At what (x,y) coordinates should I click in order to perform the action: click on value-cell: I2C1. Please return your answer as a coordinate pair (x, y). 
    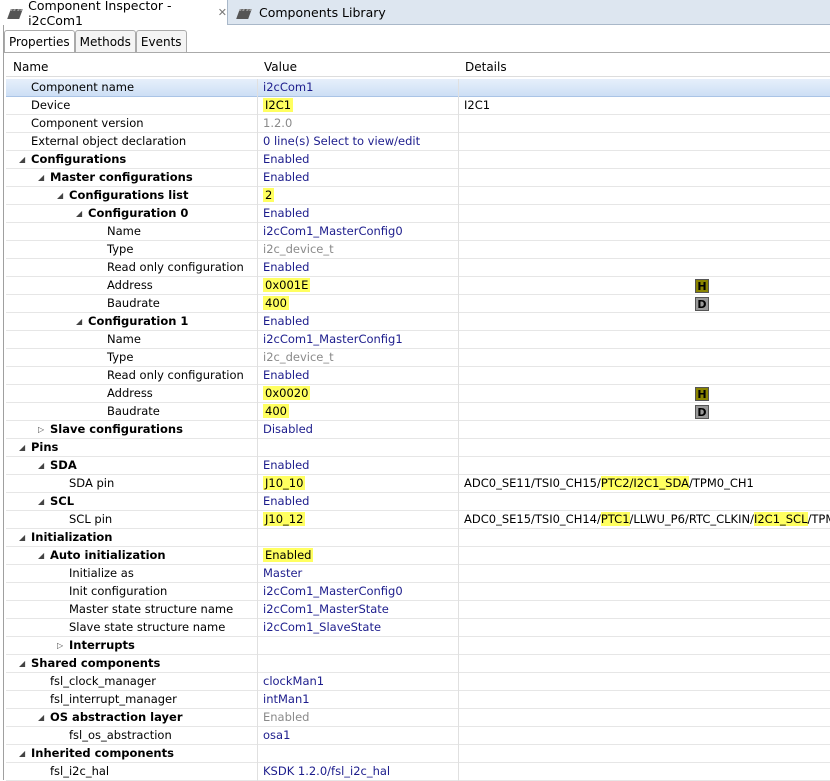
    Looking at the image, I should click on (358, 106).